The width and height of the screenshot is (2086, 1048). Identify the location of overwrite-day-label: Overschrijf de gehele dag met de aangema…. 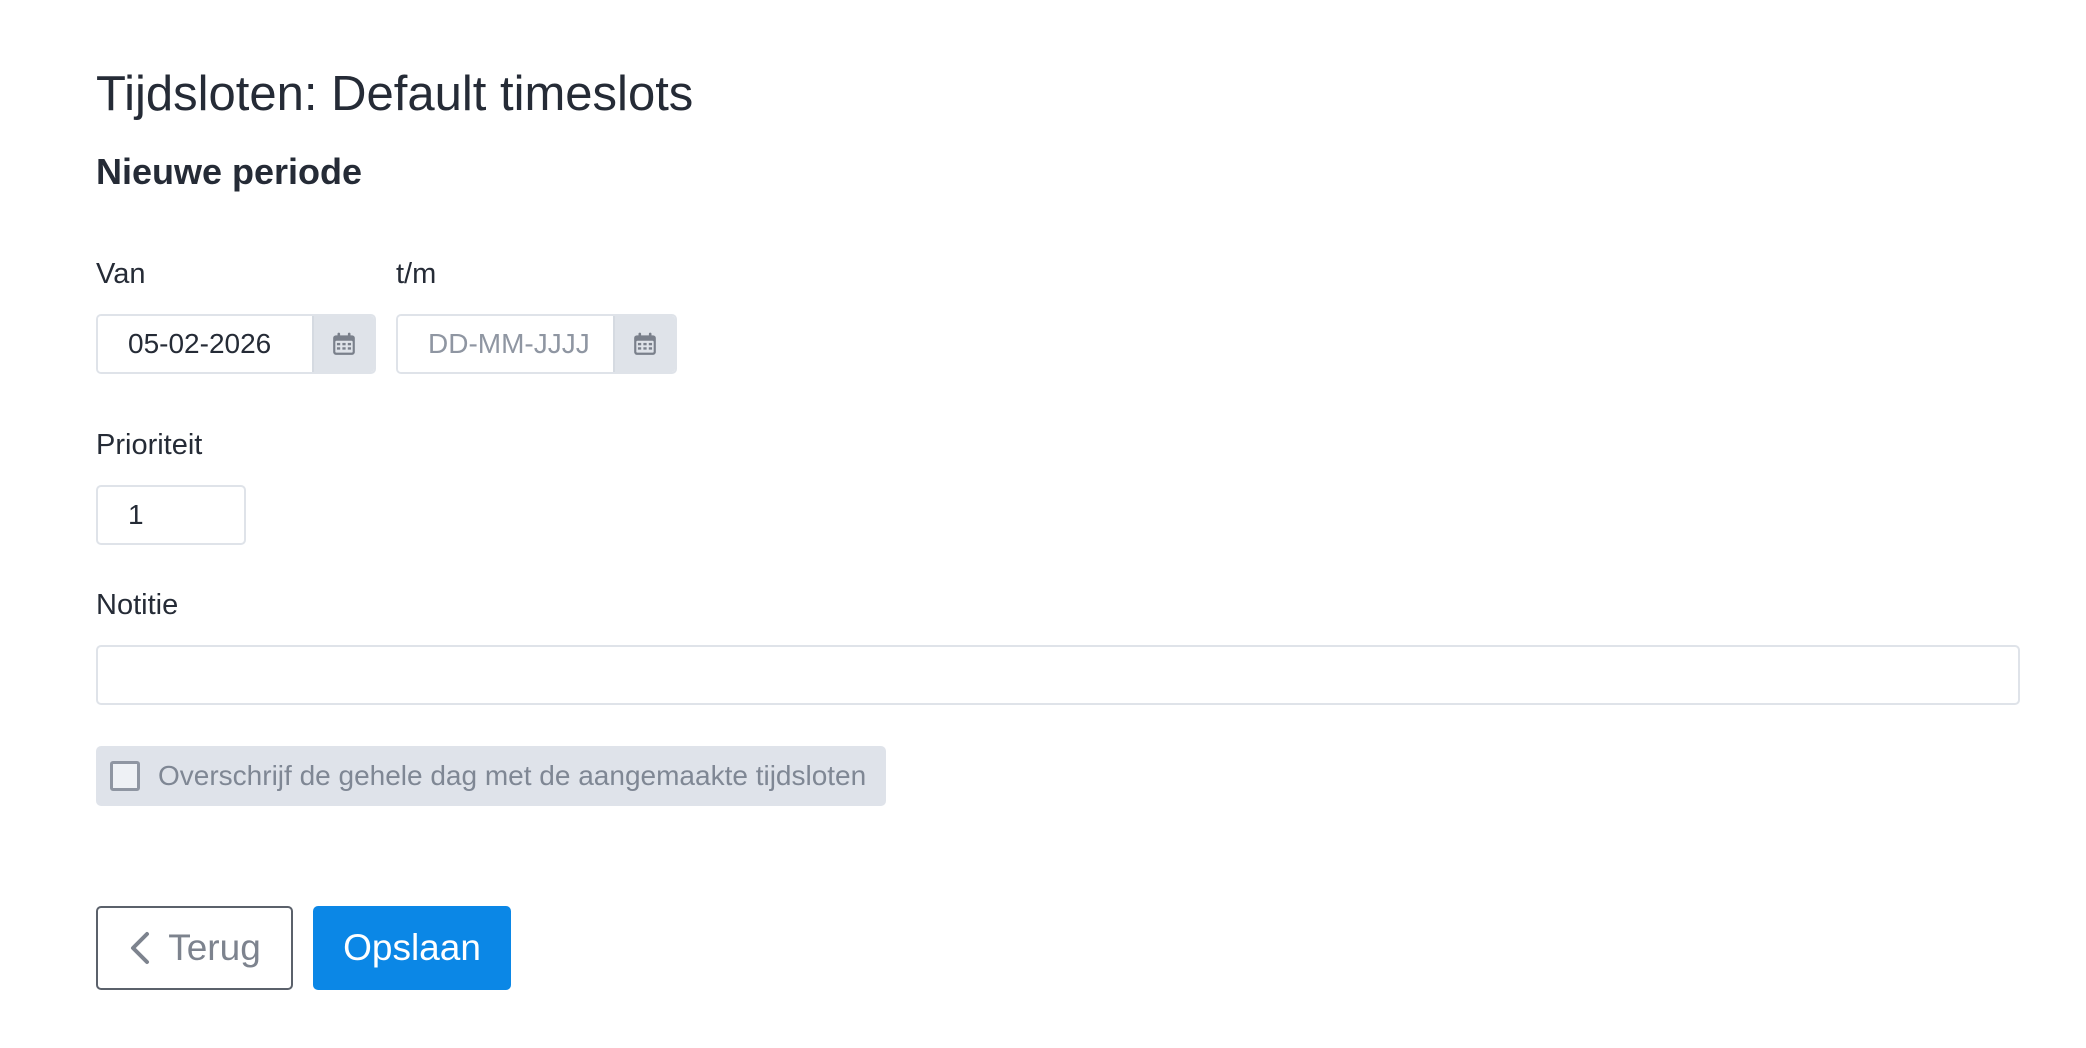
(512, 775).